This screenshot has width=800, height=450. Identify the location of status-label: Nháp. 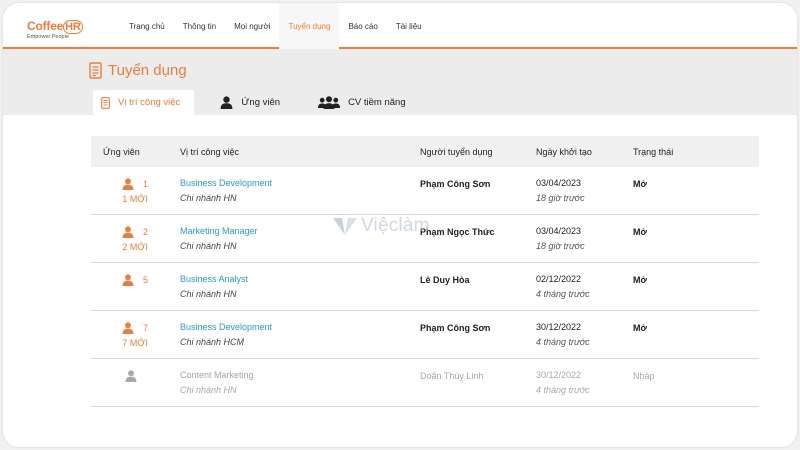
(644, 375).